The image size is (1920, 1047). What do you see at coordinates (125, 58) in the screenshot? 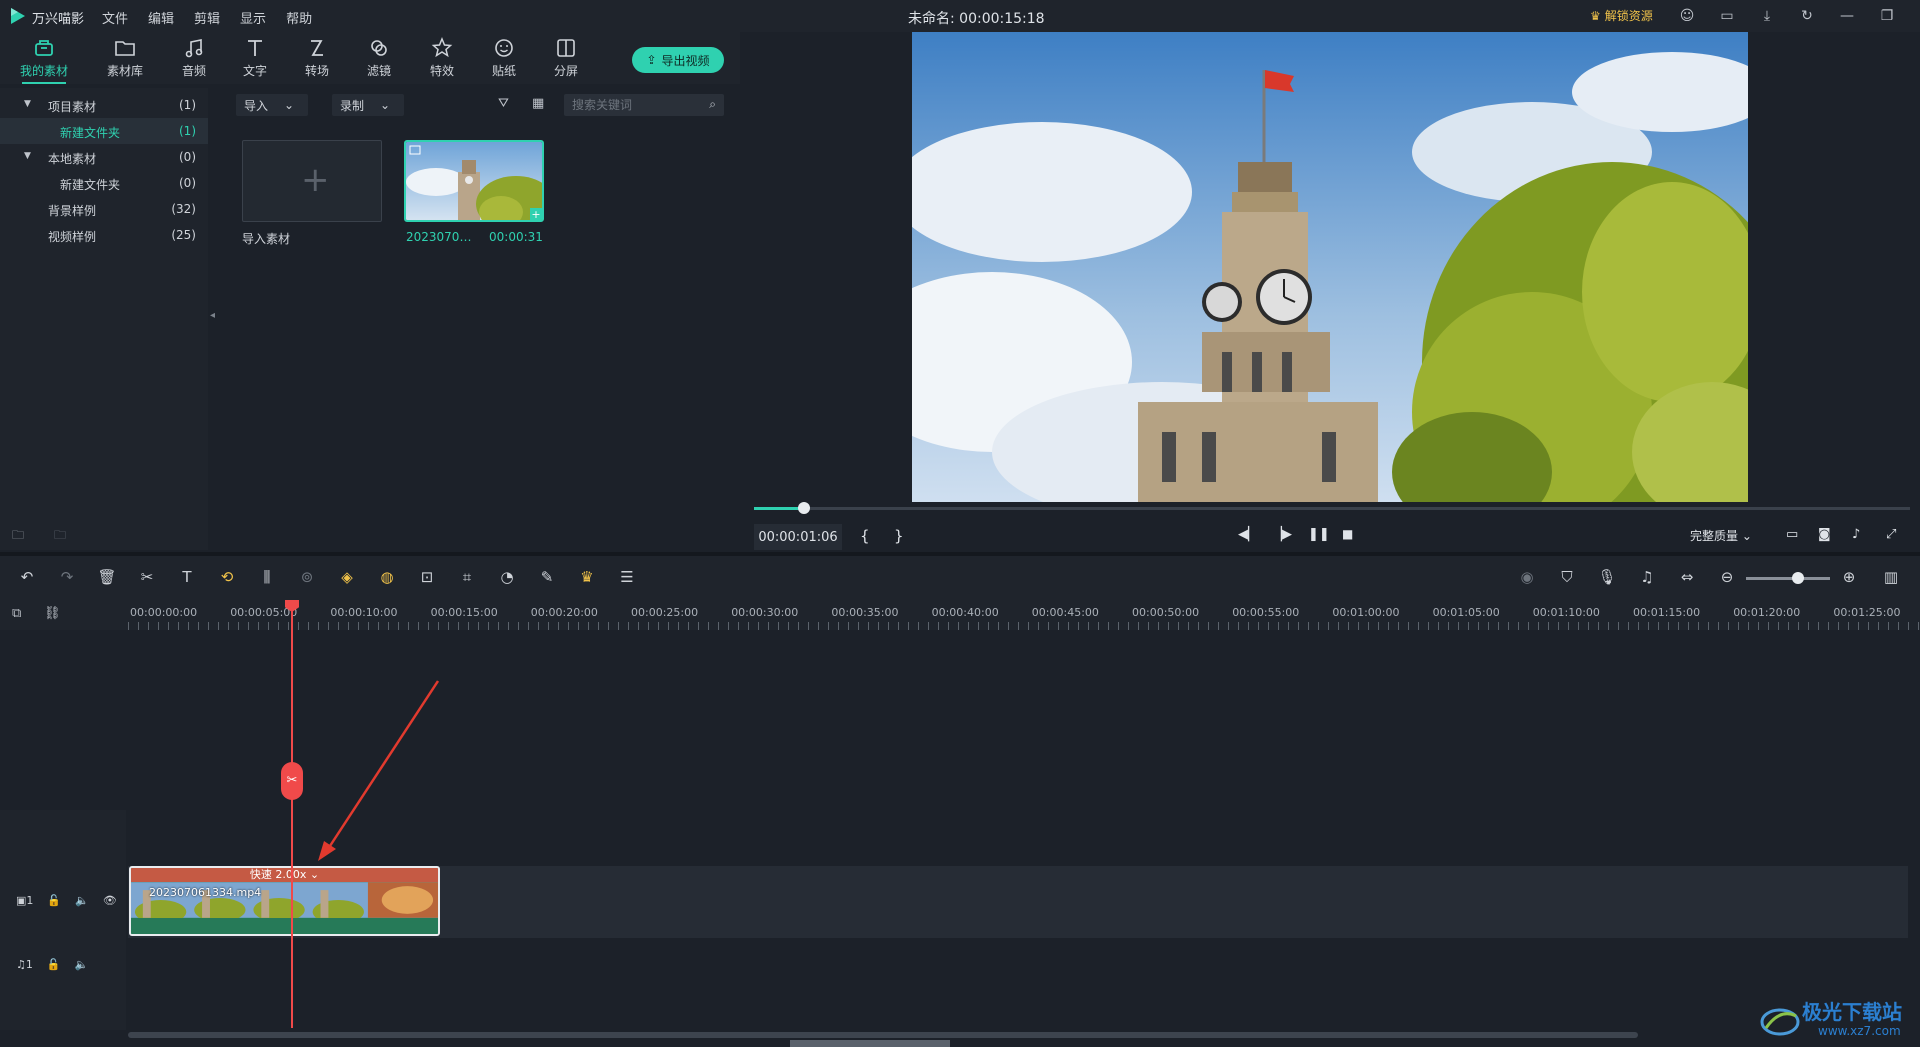
I see `tab-library: 素材库` at bounding box center [125, 58].